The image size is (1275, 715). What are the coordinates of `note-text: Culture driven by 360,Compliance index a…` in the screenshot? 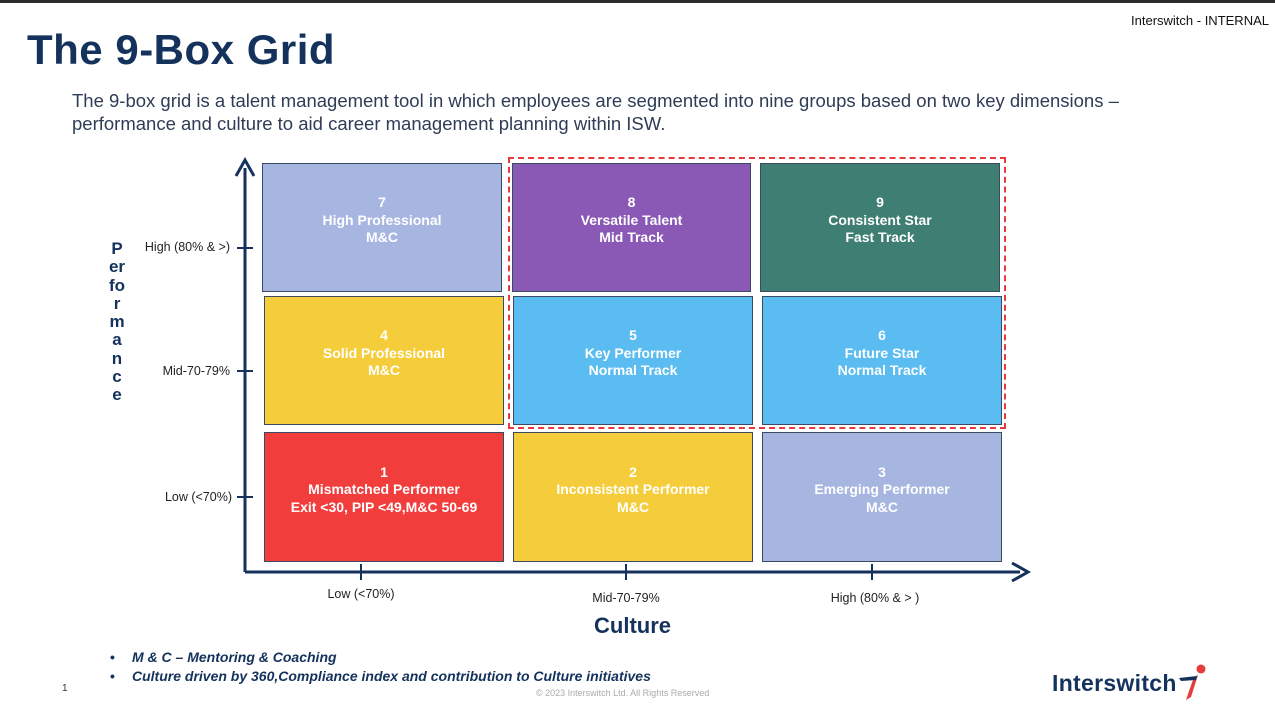 It's located at (391, 676).